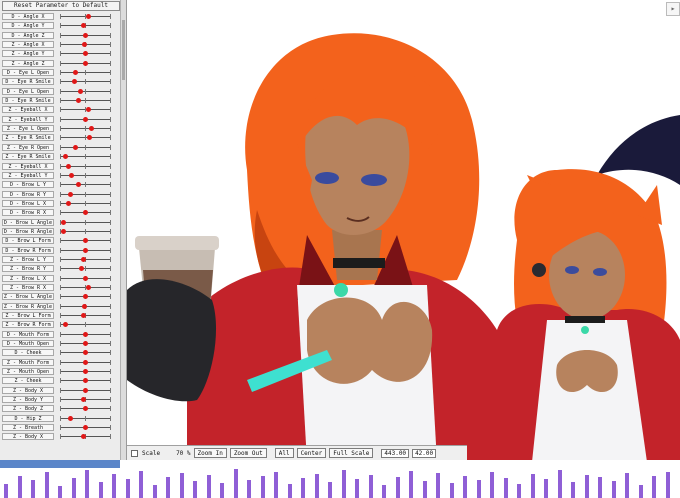 This screenshot has width=680, height=498. What do you see at coordinates (61, 6) in the screenshot?
I see `reset-parameters-button: Reset Parameter to Default` at bounding box center [61, 6].